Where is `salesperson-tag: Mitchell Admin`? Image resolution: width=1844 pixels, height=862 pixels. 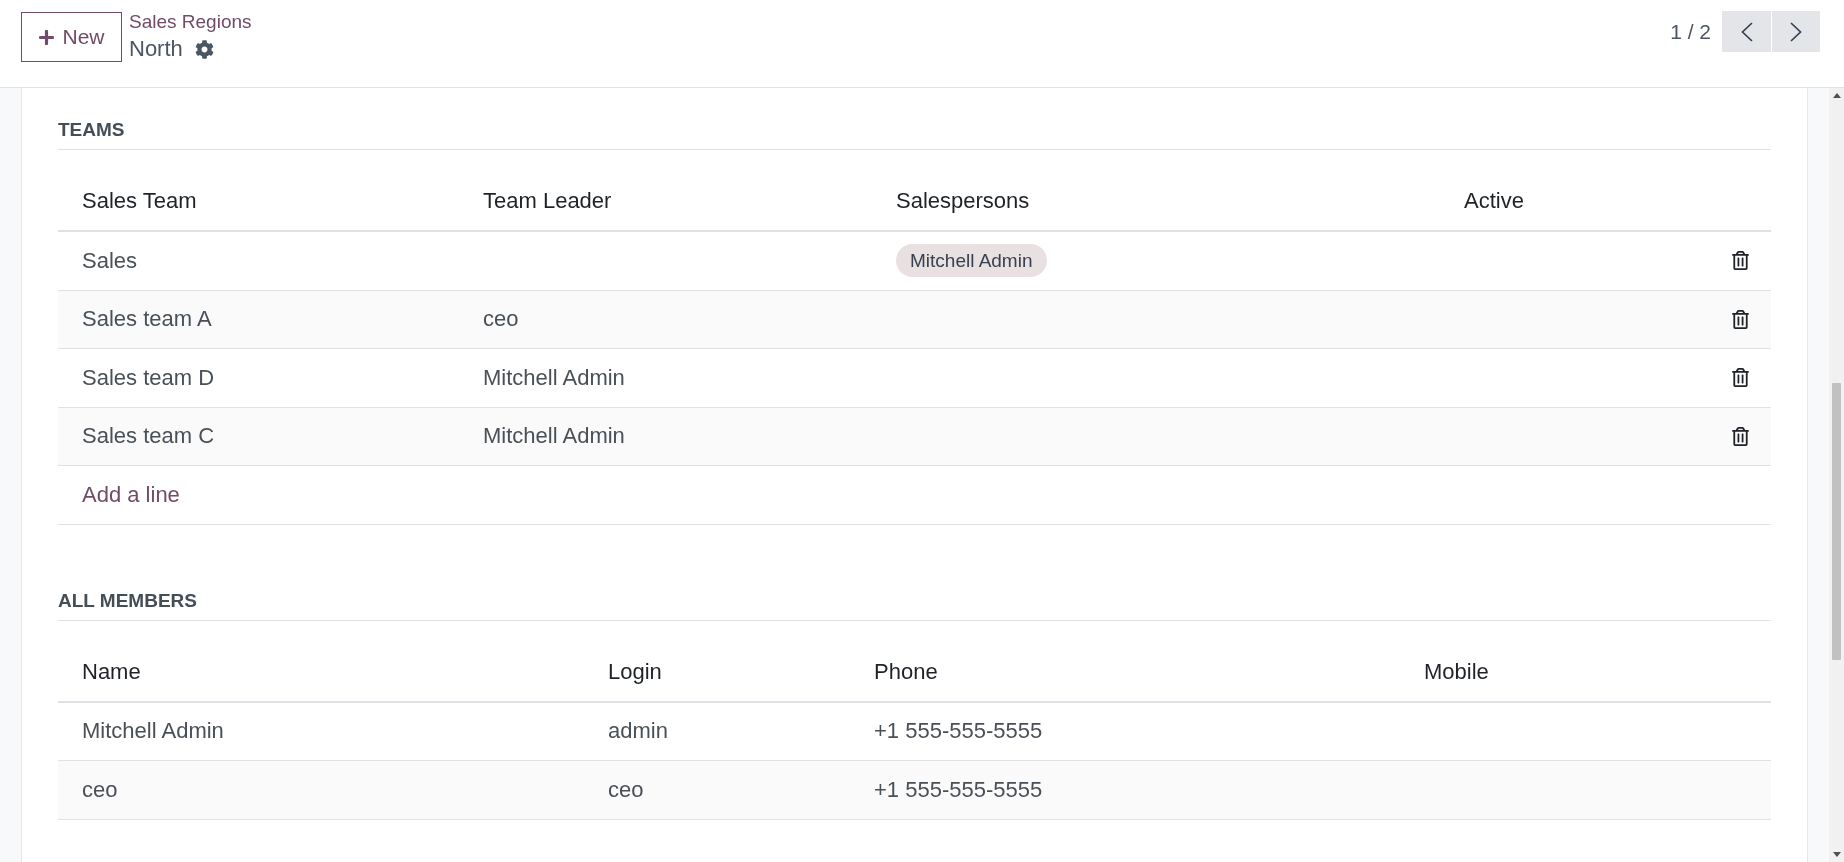 salesperson-tag: Mitchell Admin is located at coordinates (971, 261).